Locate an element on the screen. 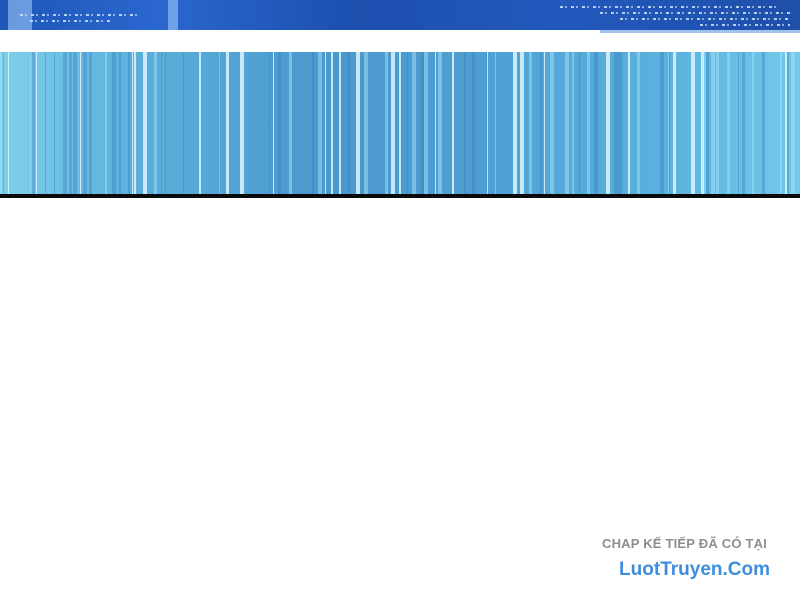 The height and width of the screenshot is (600, 800). panel-divider is located at coordinates (400, 196).